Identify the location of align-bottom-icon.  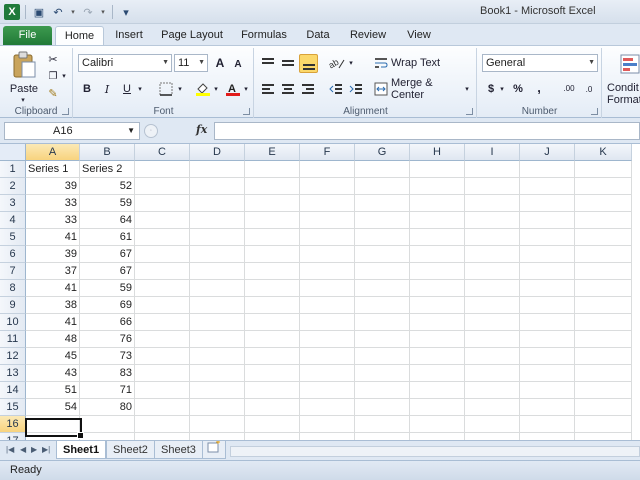
(308, 63).